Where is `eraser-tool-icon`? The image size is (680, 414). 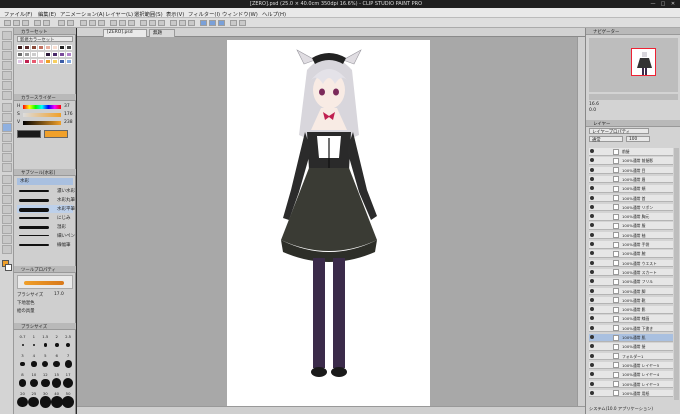 eraser-tool-icon is located at coordinates (7, 157).